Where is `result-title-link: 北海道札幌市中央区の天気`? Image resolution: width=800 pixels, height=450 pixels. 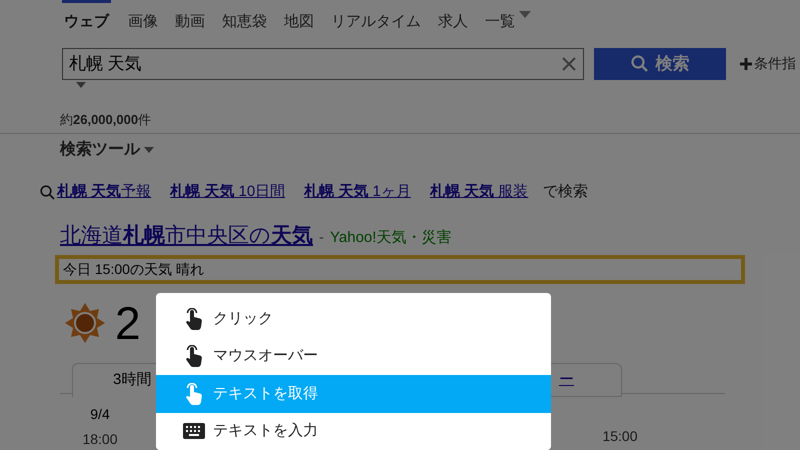 result-title-link: 北海道札幌市中央区の天気 is located at coordinates (186, 235).